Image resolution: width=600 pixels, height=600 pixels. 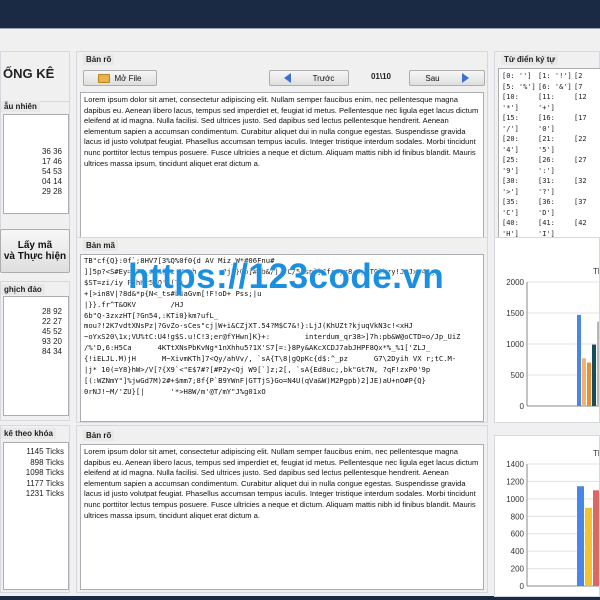 I want to click on chevron-left-icon, so click(x=287, y=78).